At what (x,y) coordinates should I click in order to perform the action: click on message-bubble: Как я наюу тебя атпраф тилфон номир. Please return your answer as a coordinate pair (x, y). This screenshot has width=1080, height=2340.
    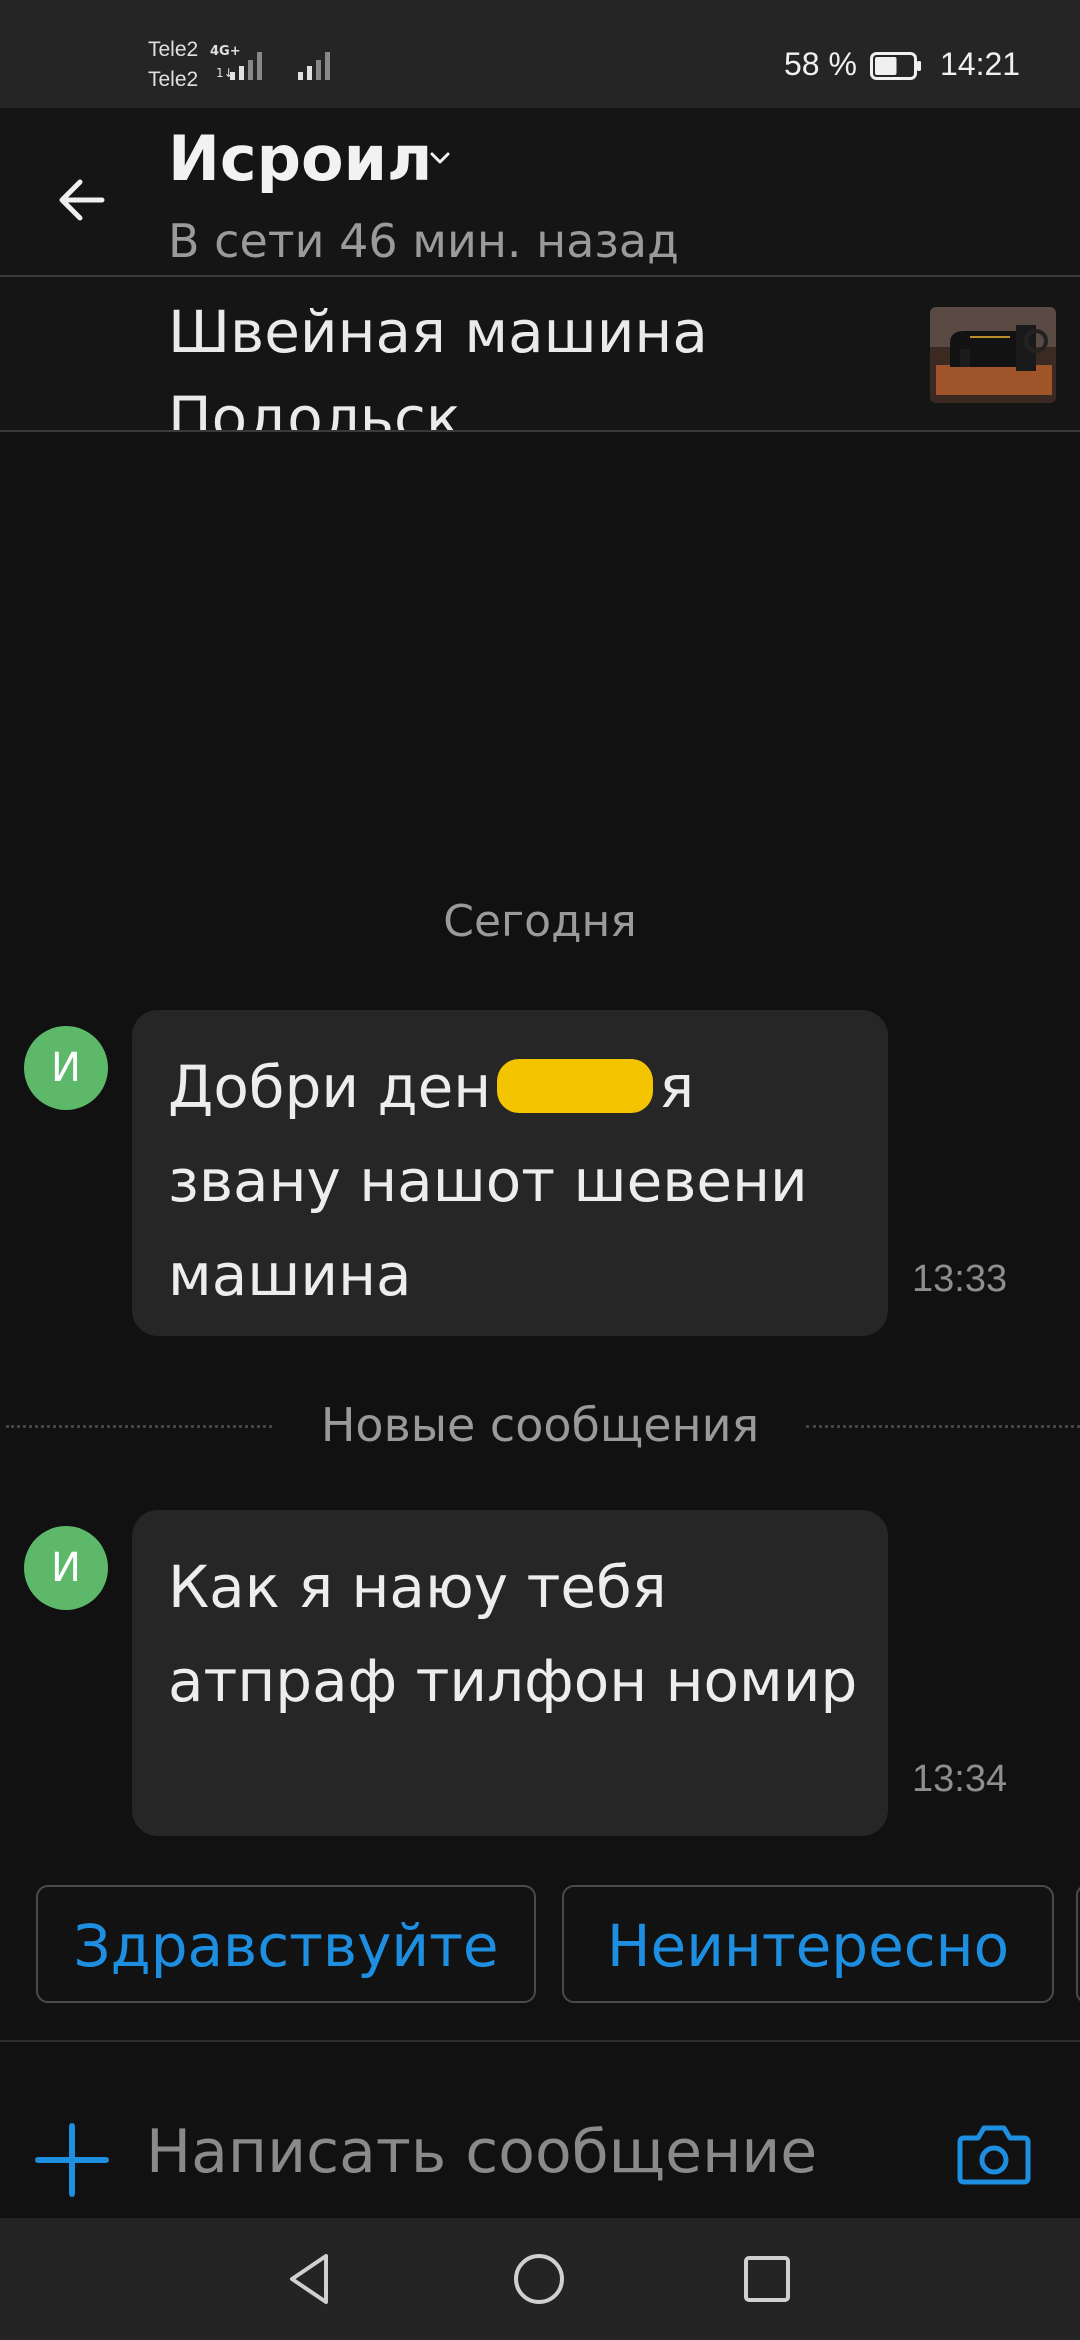
    Looking at the image, I should click on (510, 1673).